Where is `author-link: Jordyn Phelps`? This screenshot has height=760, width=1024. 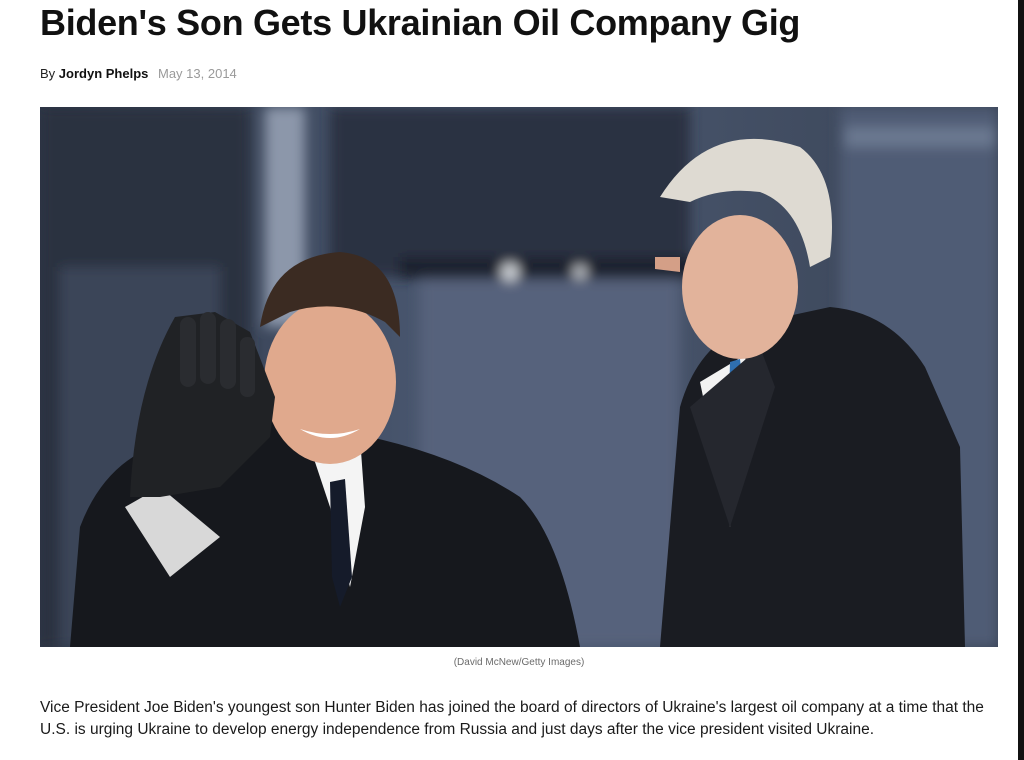 author-link: Jordyn Phelps is located at coordinates (104, 73).